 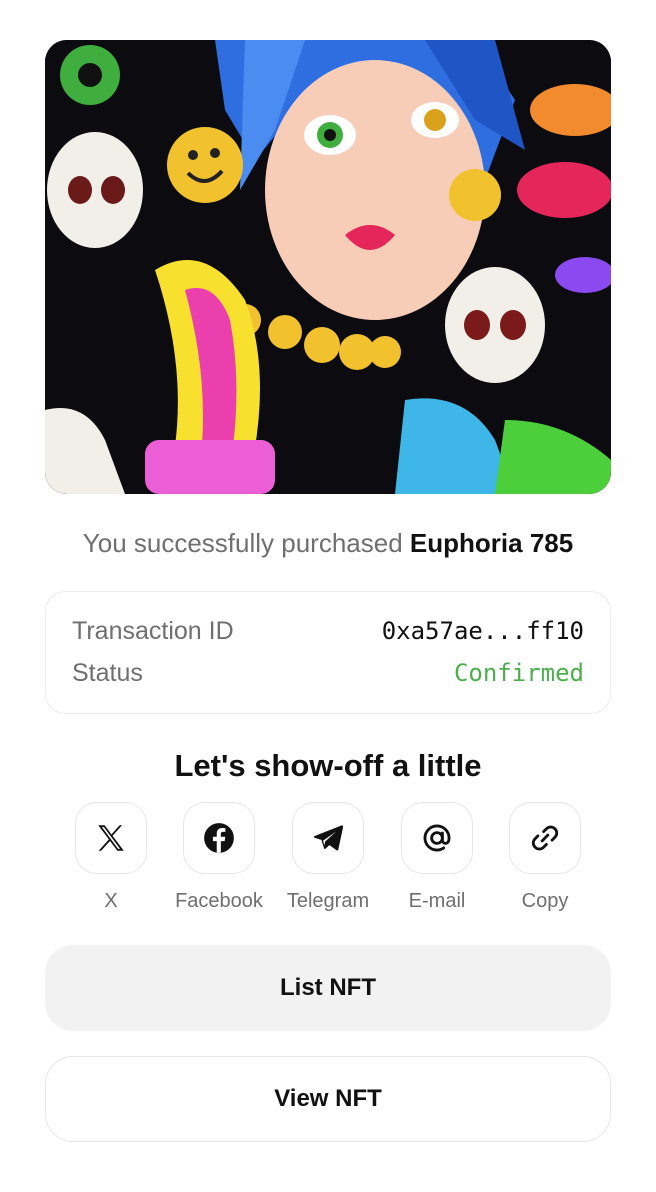 I want to click on share-label-copy: Copy, so click(x=545, y=901).